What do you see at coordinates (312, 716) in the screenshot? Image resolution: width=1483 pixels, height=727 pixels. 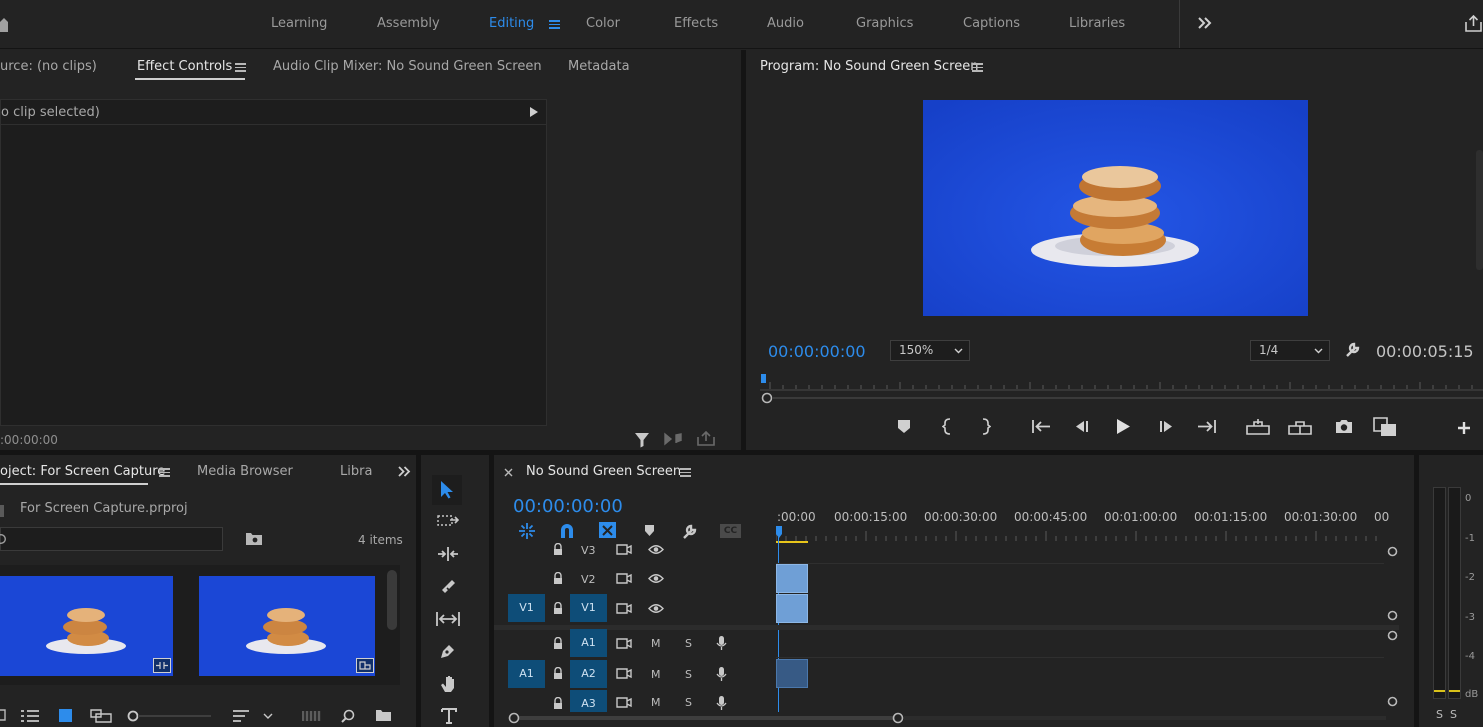 I see `automate-sequence-icon` at bounding box center [312, 716].